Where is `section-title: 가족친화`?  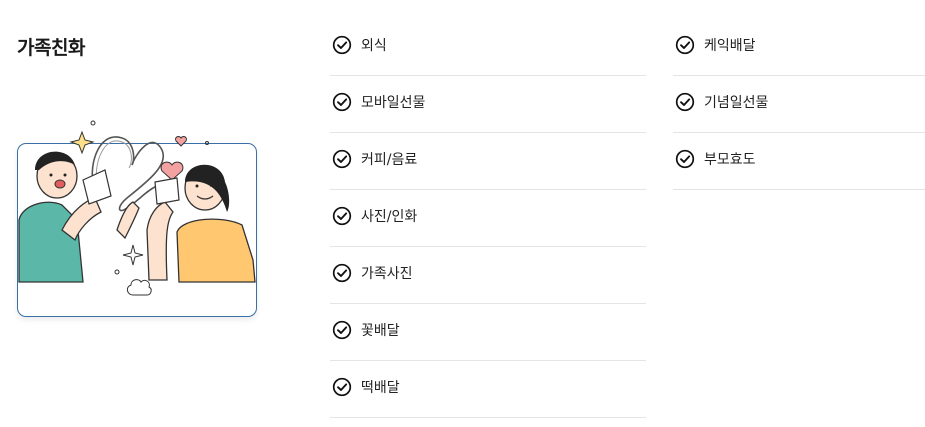 section-title: 가족친화 is located at coordinates (51, 48).